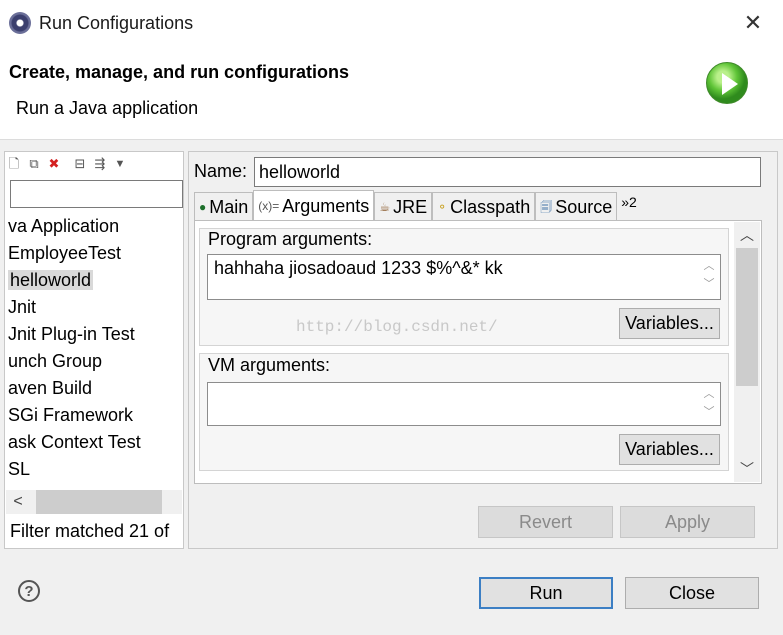 Image resolution: width=783 pixels, height=635 pixels. Describe the element at coordinates (464, 404) in the screenshot. I see `vm-arguments-textarea: ︿ ﹀` at that location.